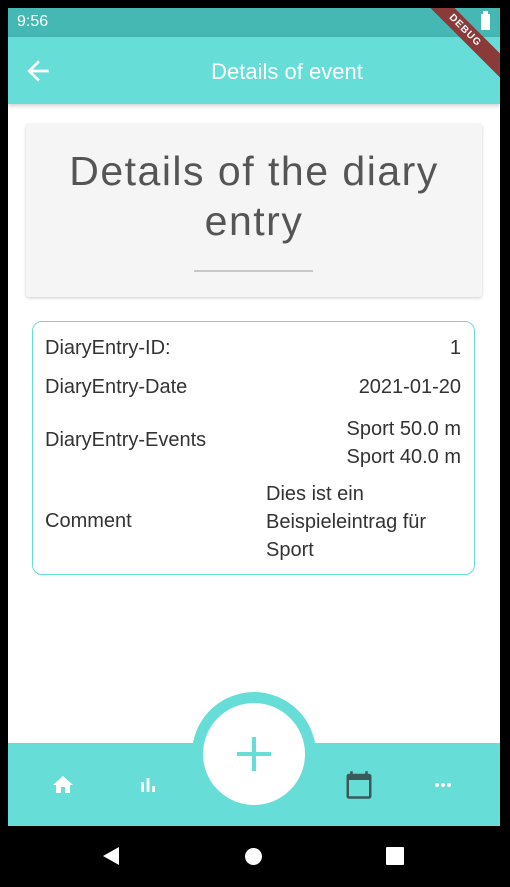 The height and width of the screenshot is (887, 510). Describe the element at coordinates (443, 785) in the screenshot. I see `more-horiz-icon` at that location.